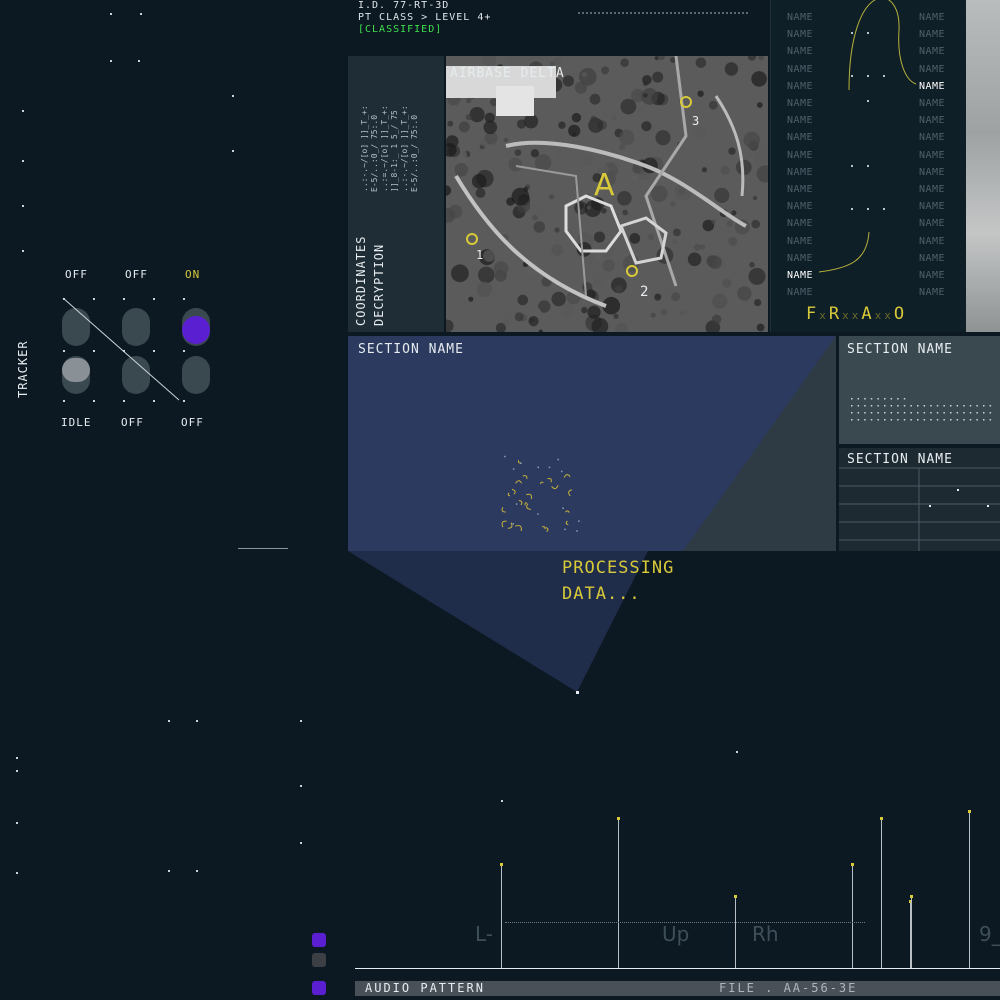 The image size is (1000, 1000). I want to click on code-line: ..:-.~/[o] ]]_T_+:, so click(404, 148).